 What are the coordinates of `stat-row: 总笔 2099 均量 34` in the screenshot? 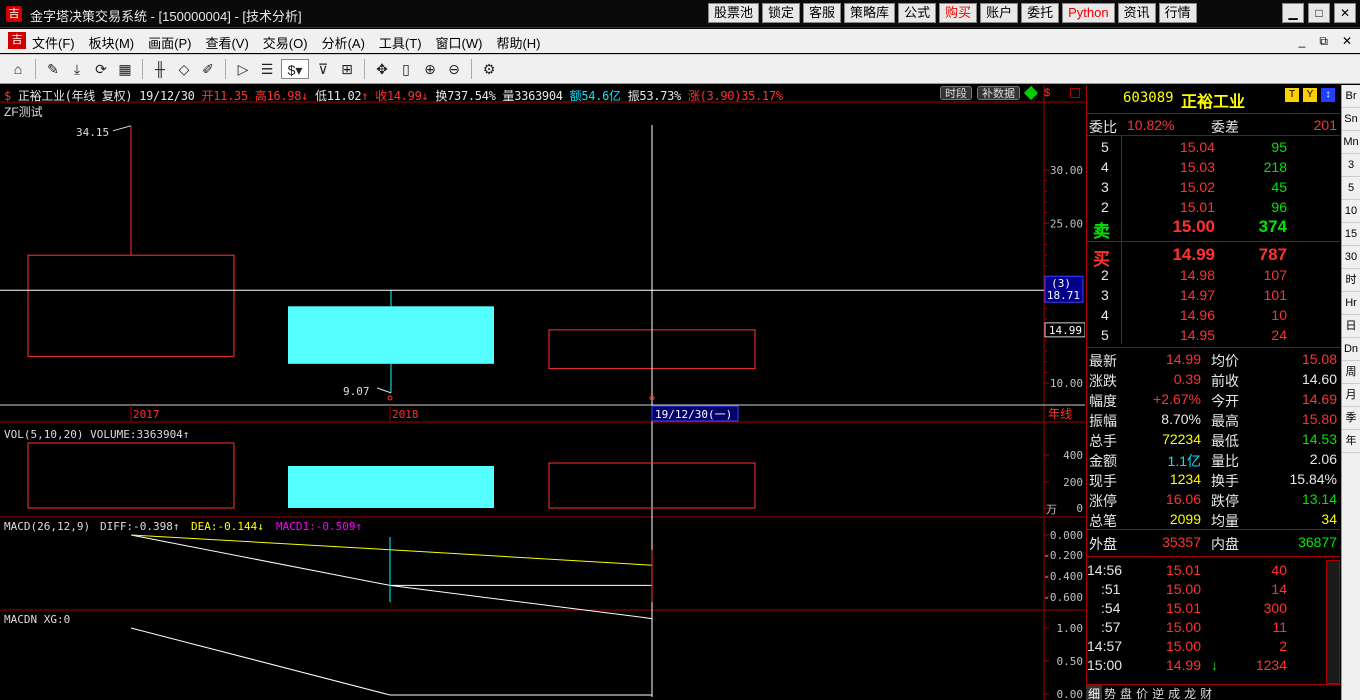 It's located at (1213, 519).